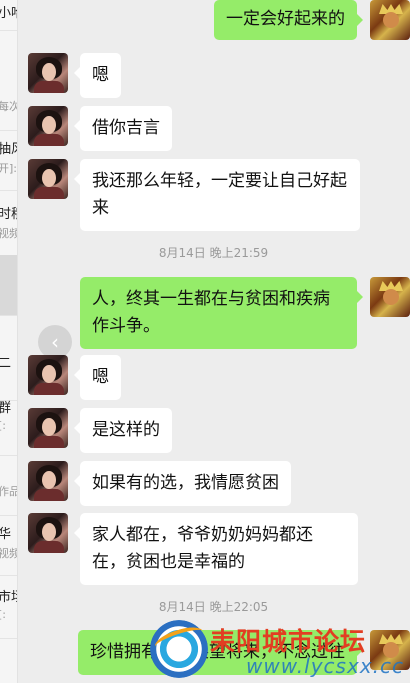 The height and width of the screenshot is (683, 410). I want to click on conversation-name: 小哈, so click(8, 11).